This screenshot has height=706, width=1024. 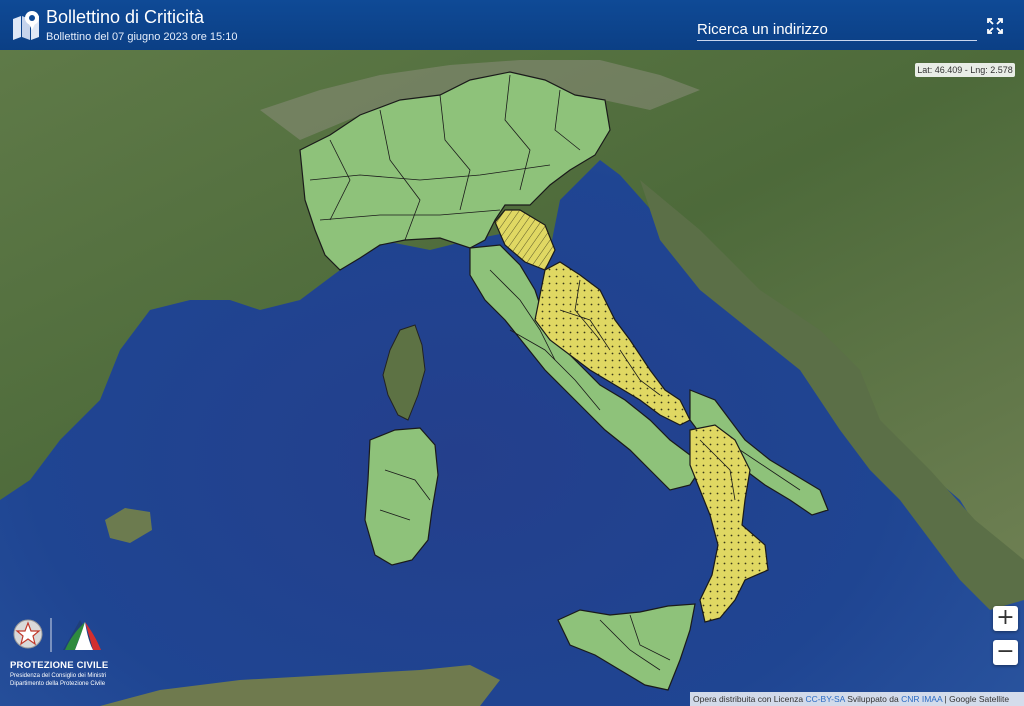 I want to click on coordinates-readout: Lat: 46.409 - Lng: 2.578, so click(x=965, y=70).